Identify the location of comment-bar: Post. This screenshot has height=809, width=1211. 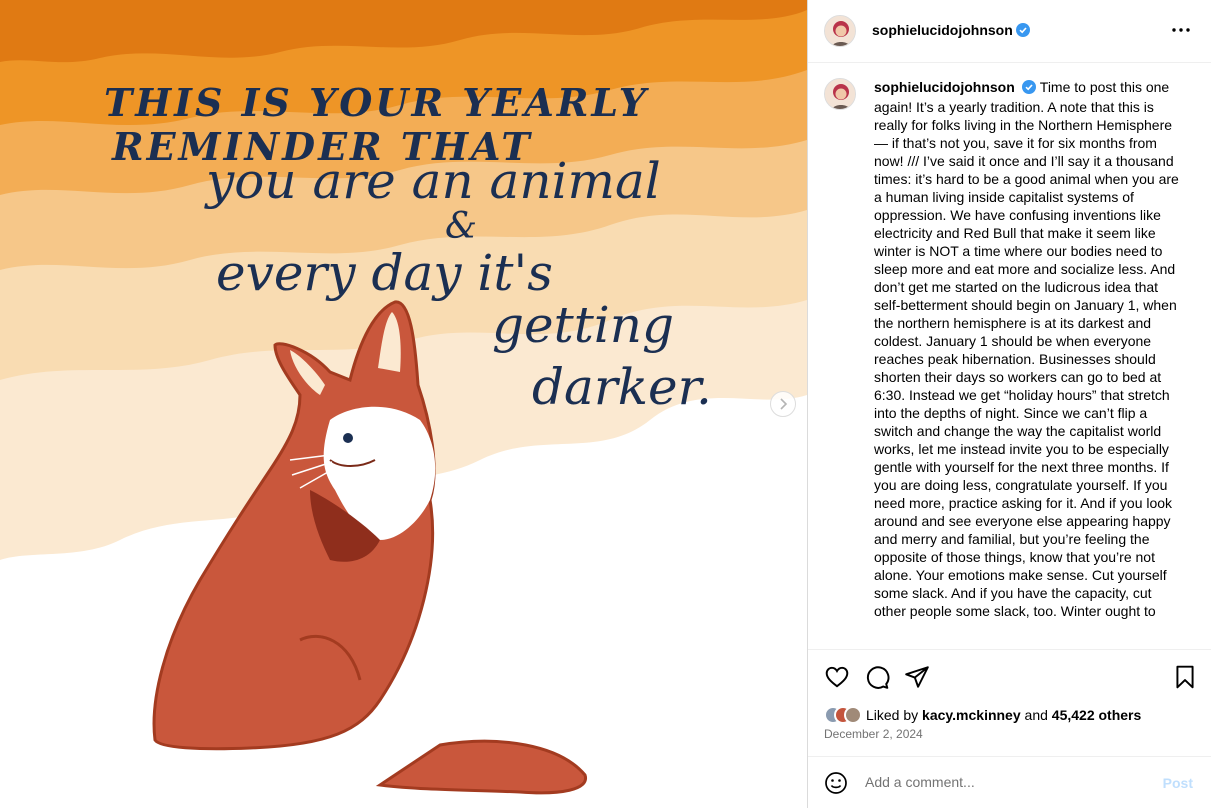
(1009, 782).